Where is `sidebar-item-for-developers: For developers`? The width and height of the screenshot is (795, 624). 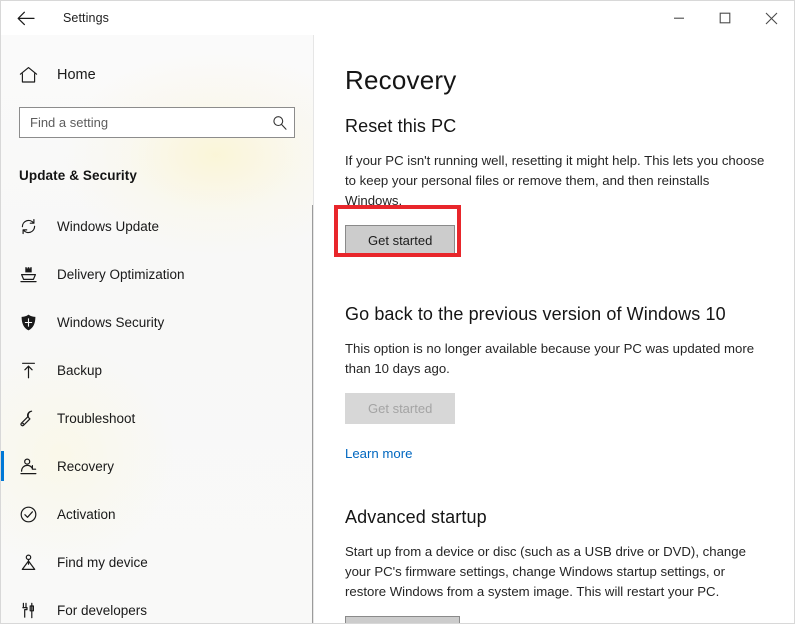 sidebar-item-for-developers: For developers is located at coordinates (157, 604).